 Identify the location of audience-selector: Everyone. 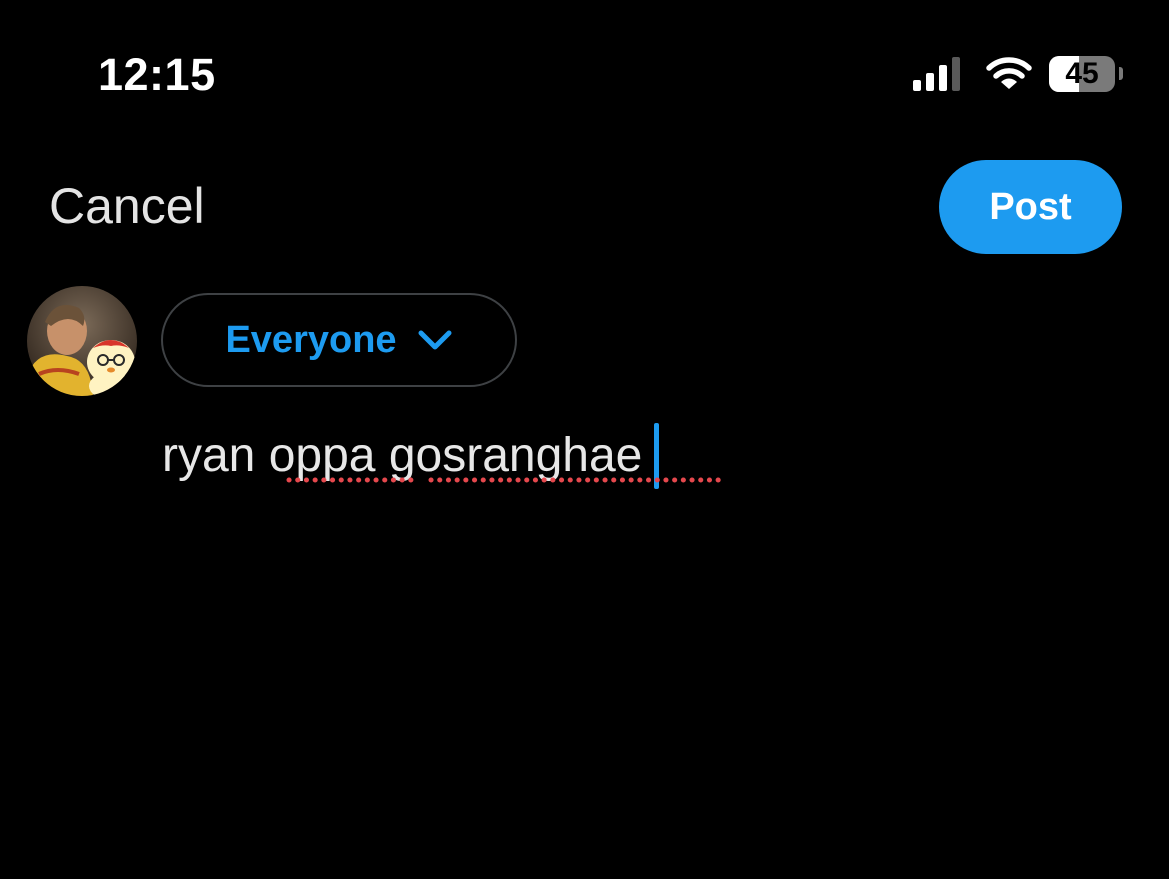
(339, 340).